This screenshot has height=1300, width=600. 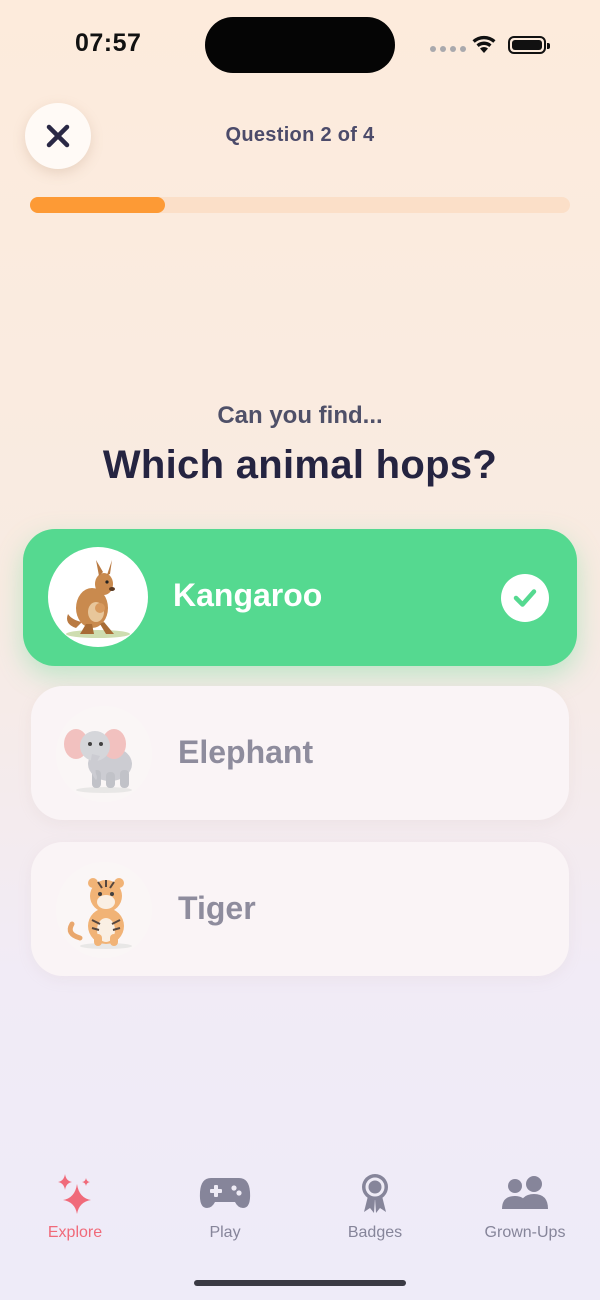 I want to click on tab-play: Play, so click(x=225, y=1206).